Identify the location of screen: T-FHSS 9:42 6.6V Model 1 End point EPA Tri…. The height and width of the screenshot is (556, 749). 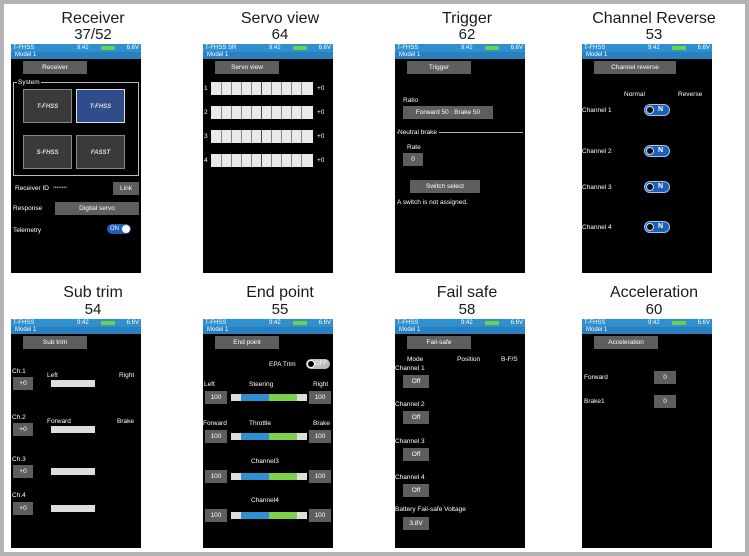
(268, 433).